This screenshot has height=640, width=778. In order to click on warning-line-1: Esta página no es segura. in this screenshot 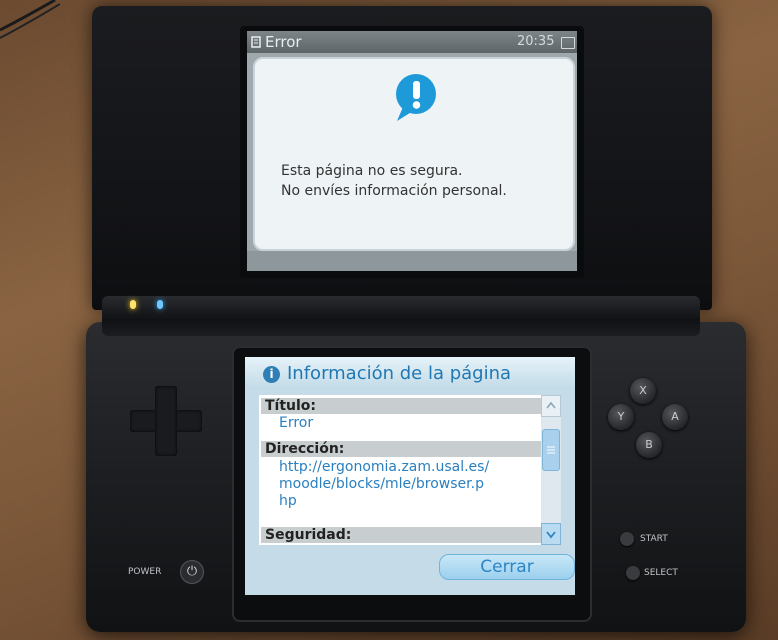, I will do `click(372, 171)`.